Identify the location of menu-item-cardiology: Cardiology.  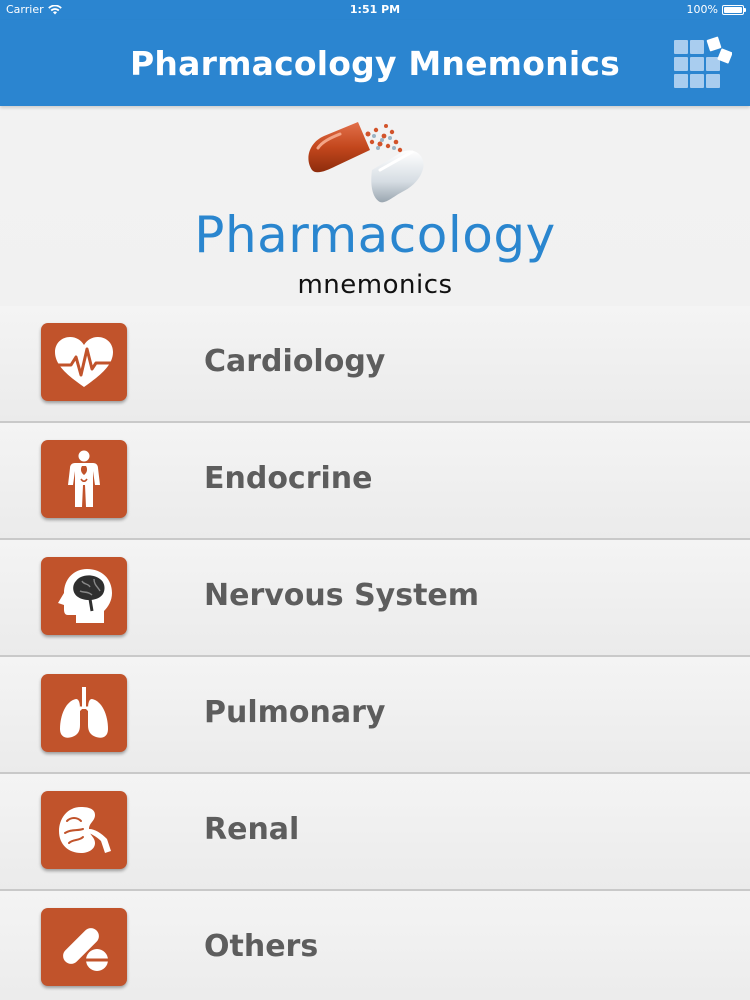
(375, 364).